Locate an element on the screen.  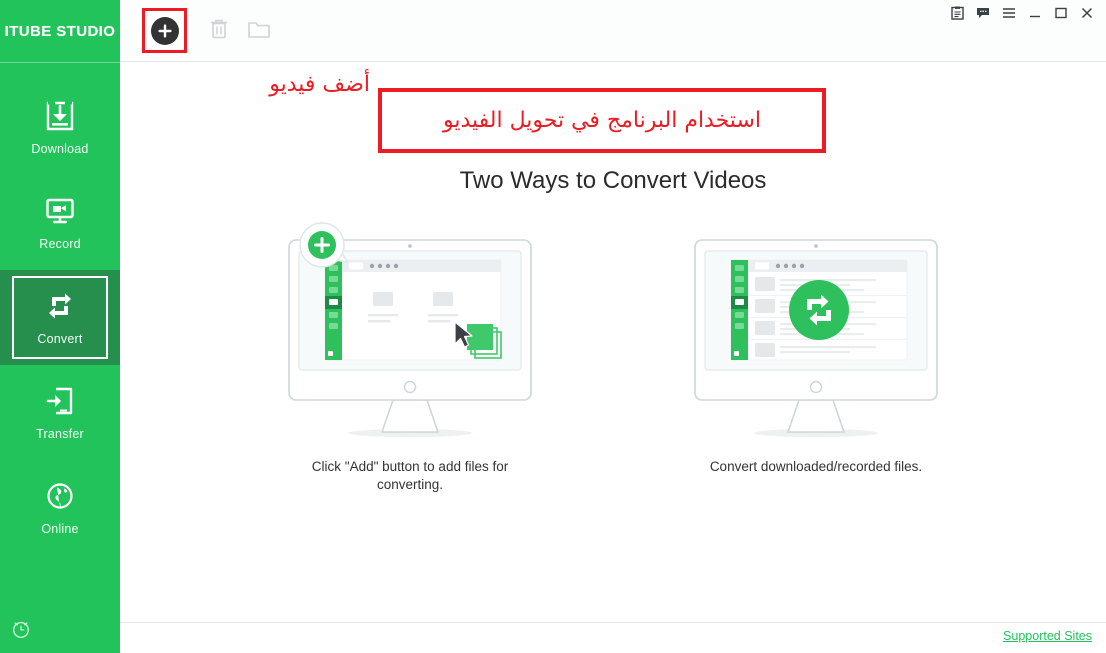
monitor-convert-illustration is located at coordinates (816, 332).